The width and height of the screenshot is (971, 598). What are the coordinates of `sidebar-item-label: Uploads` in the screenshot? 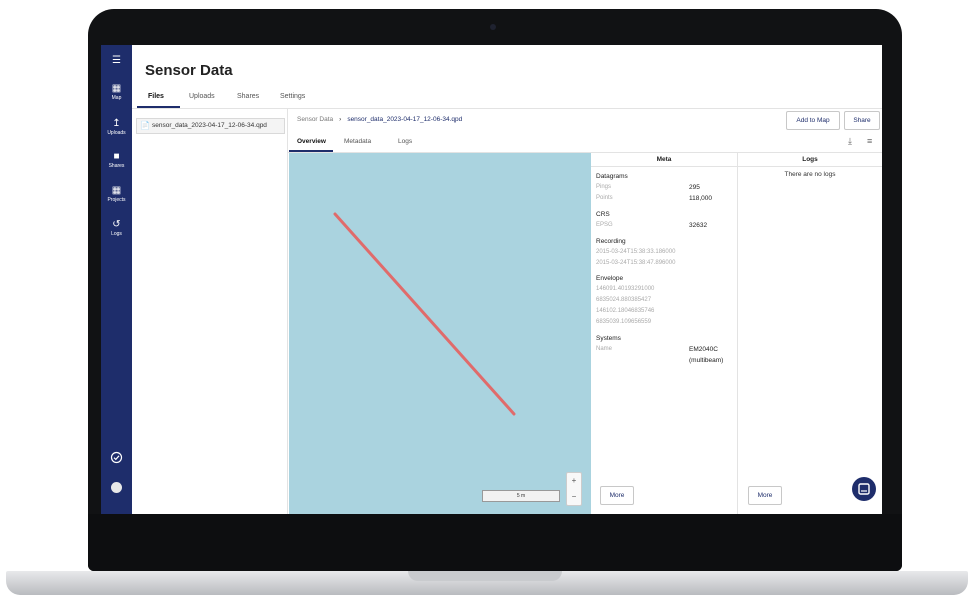 It's located at (116, 133).